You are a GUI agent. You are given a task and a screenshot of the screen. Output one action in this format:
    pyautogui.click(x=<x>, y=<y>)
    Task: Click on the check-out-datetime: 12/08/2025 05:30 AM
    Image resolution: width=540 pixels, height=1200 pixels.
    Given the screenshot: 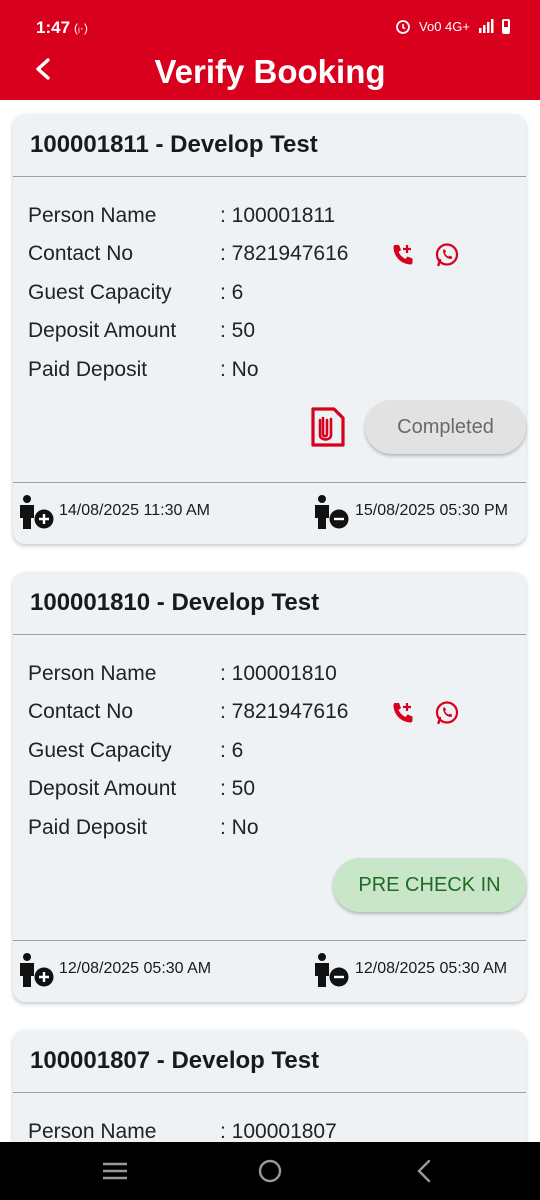 What is the action you would take?
    pyautogui.click(x=431, y=968)
    